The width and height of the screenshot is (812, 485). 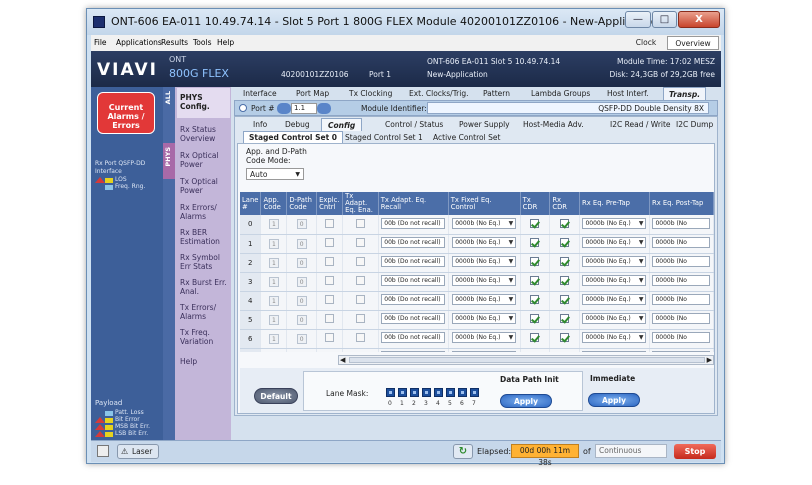 What do you see at coordinates (293, 137) in the screenshot?
I see `tab-staged-control-set-0: Staged Control Set 0` at bounding box center [293, 137].